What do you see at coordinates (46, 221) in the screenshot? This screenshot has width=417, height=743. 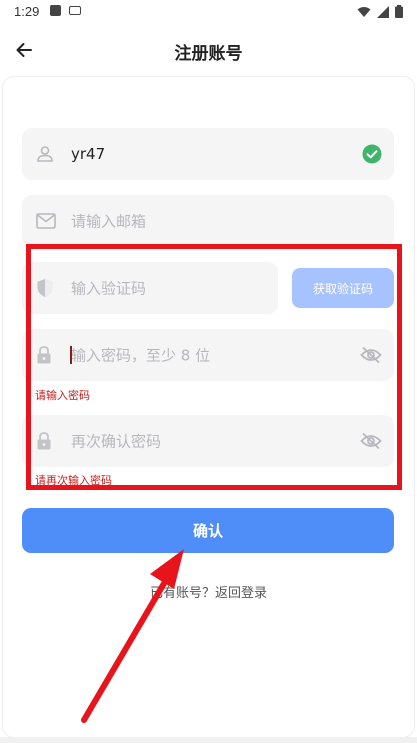 I see `mail-icon` at bounding box center [46, 221].